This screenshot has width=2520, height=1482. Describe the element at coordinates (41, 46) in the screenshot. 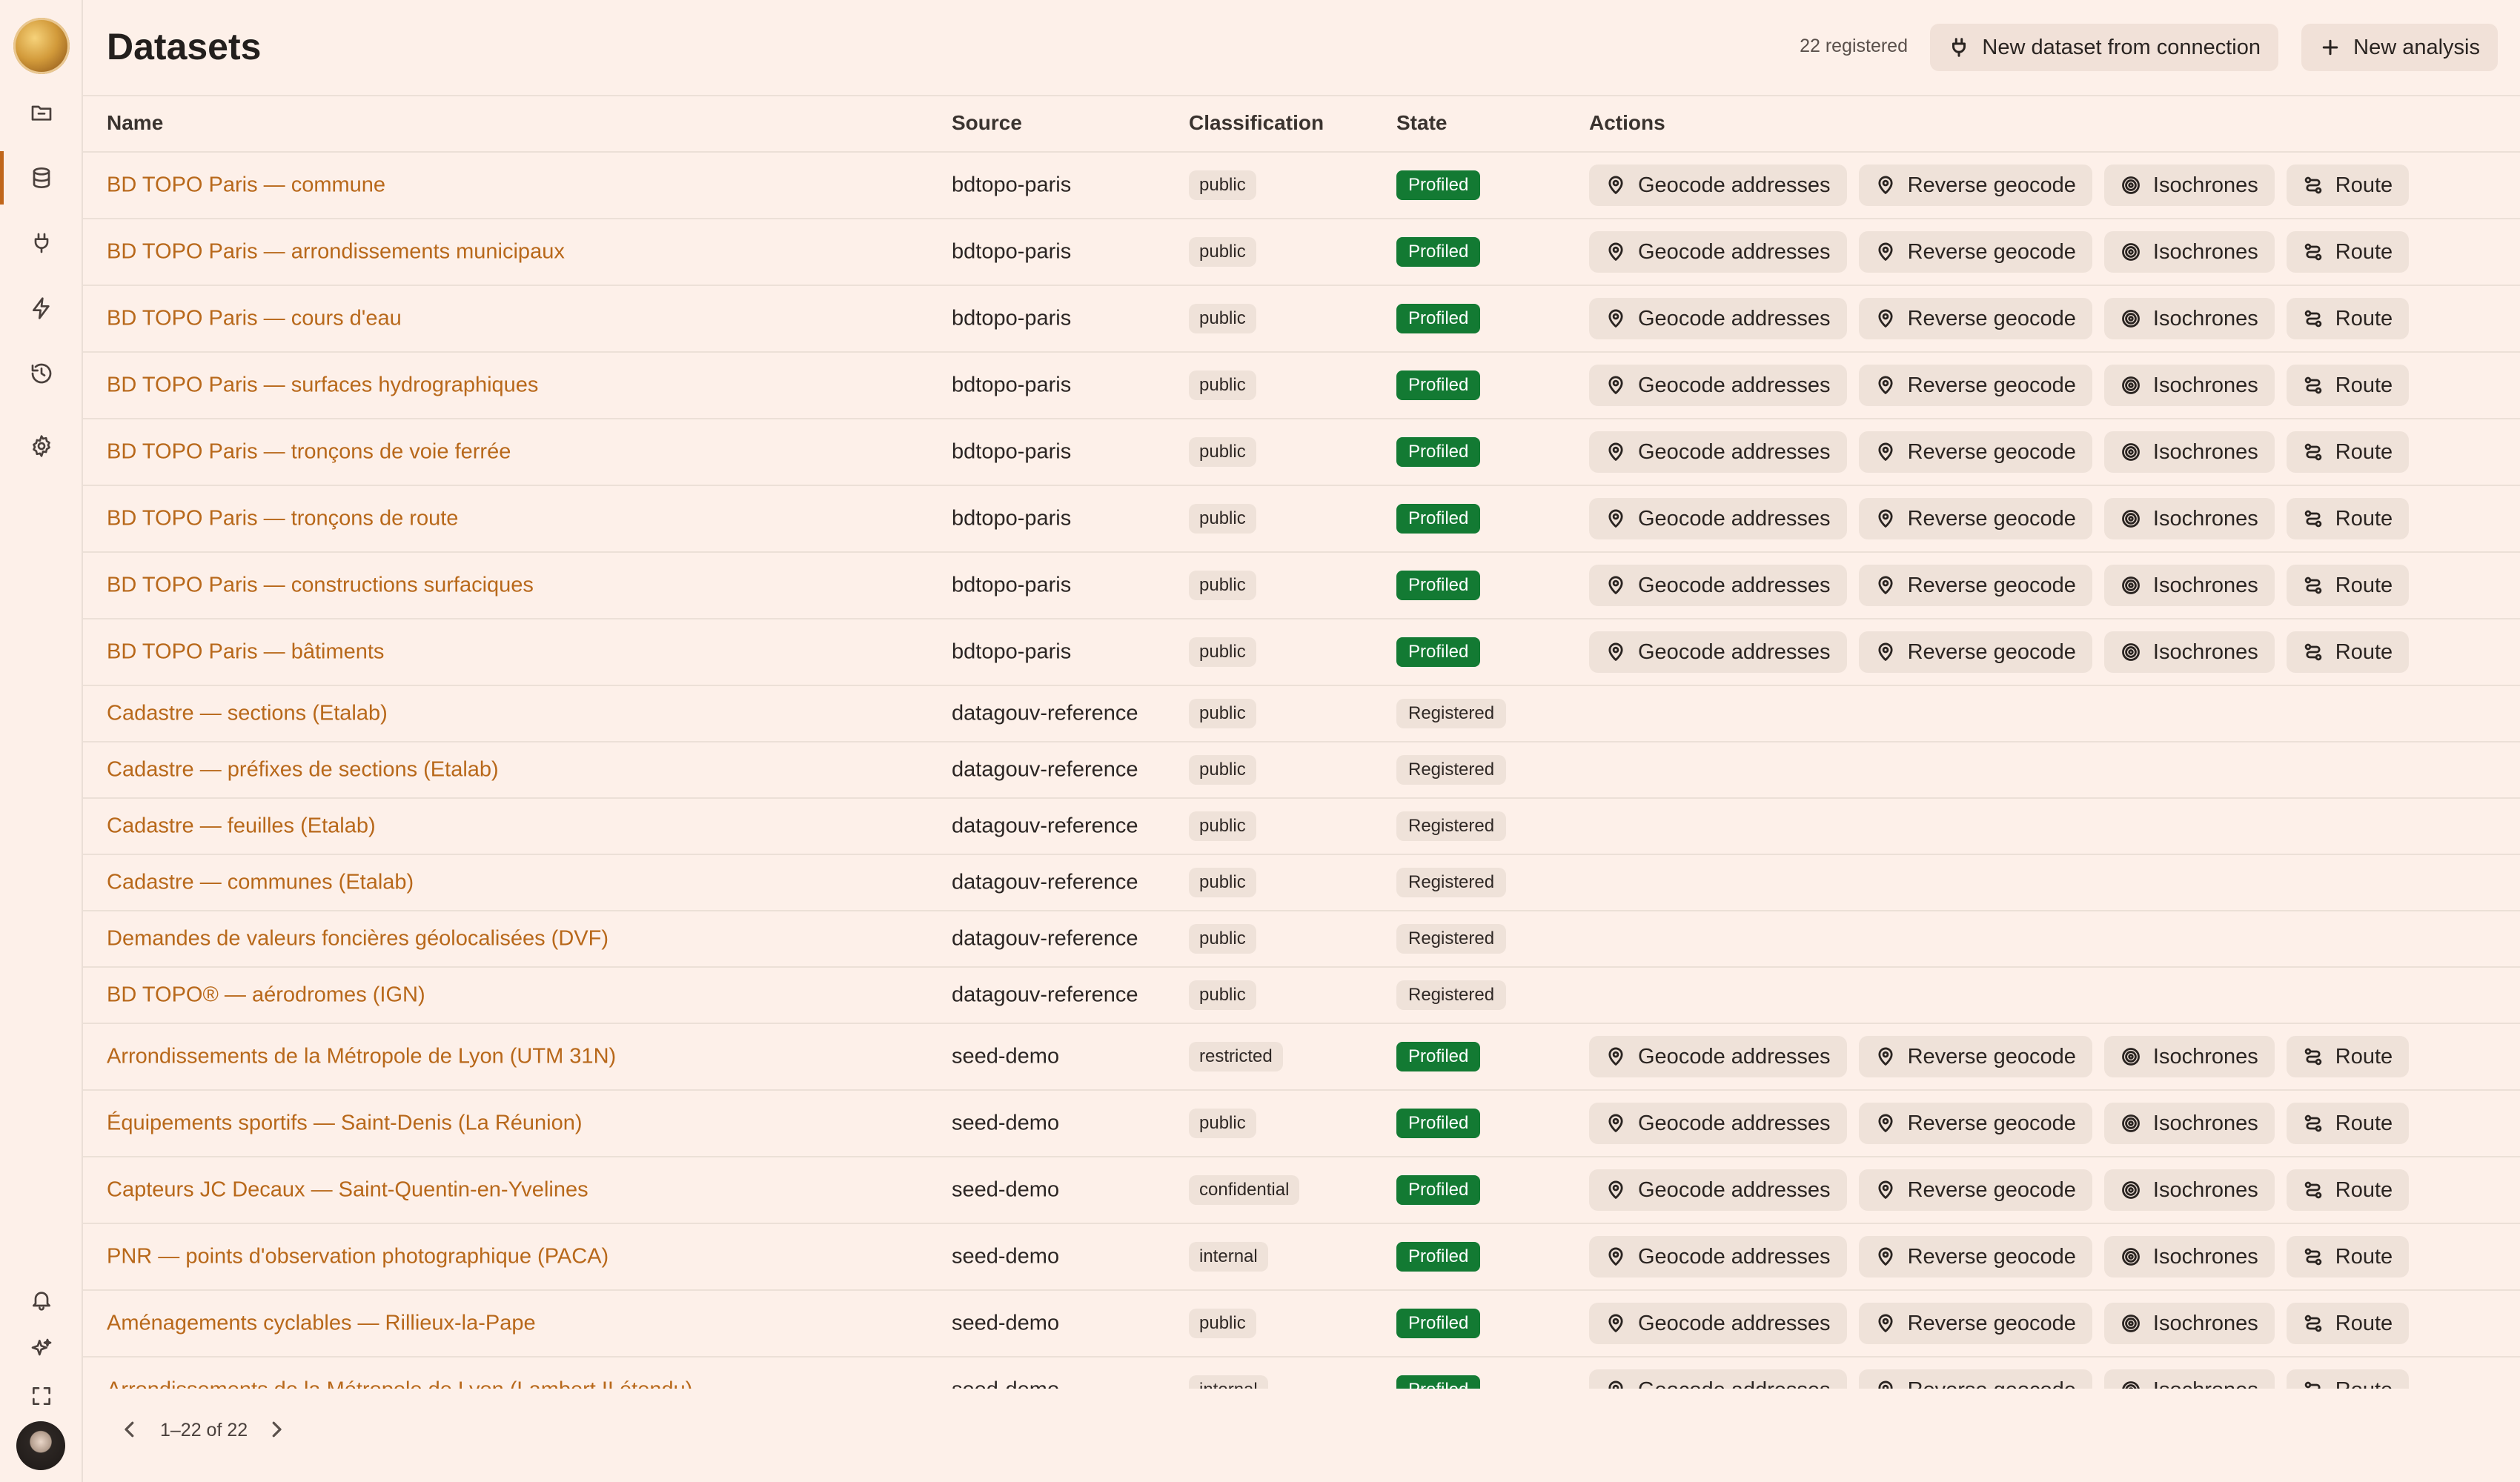

I see `app-logo` at that location.